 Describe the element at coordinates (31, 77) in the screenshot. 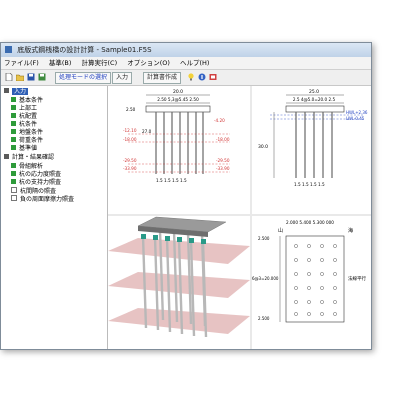

I see `save-icon` at that location.